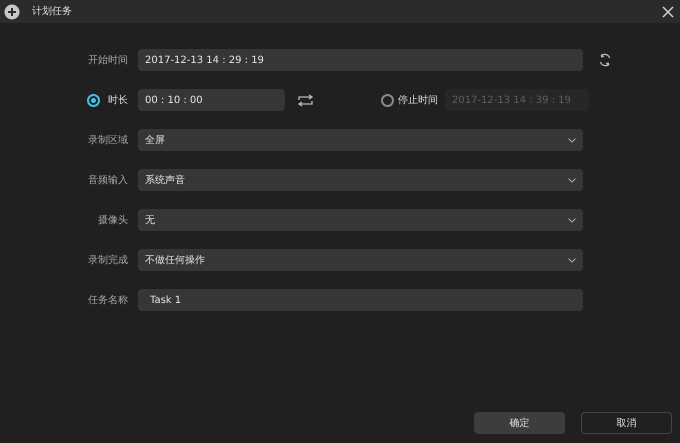 The width and height of the screenshot is (680, 443). What do you see at coordinates (360, 180) in the screenshot?
I see `dropdown: 系统声音` at bounding box center [360, 180].